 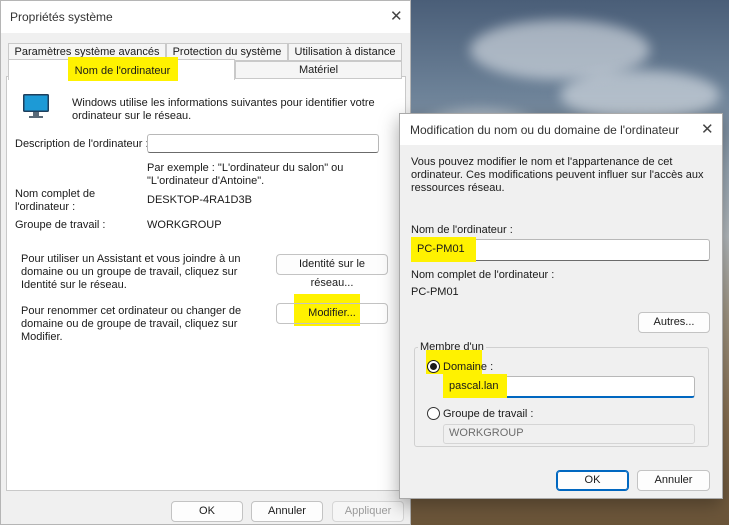 I want to click on name-label: Nom de l'ordinateur :, so click(x=462, y=230).